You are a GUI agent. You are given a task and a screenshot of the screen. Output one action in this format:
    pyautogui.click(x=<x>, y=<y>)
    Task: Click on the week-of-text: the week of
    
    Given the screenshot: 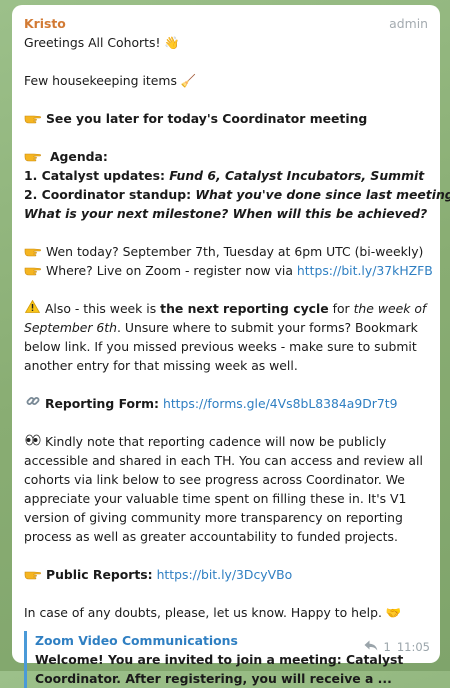 What is the action you would take?
    pyautogui.click(x=390, y=308)
    